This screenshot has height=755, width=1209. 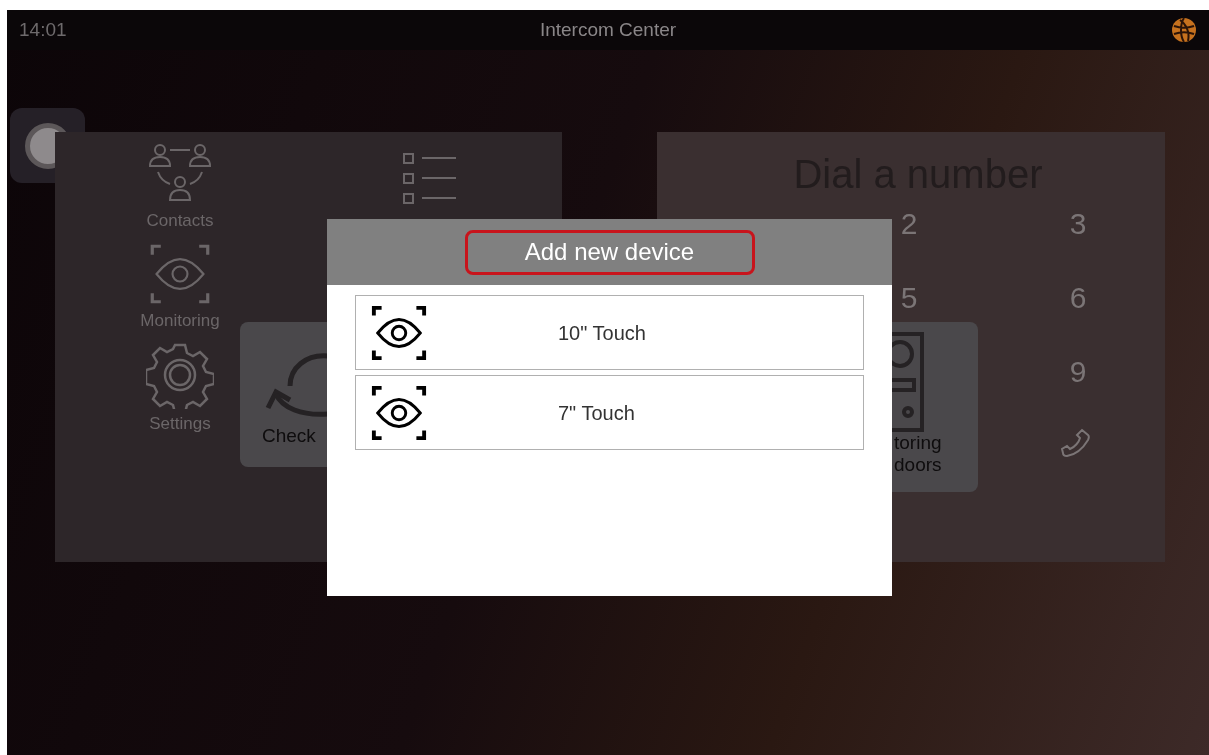 What do you see at coordinates (609, 332) in the screenshot?
I see `device-option: 10" Touch` at bounding box center [609, 332].